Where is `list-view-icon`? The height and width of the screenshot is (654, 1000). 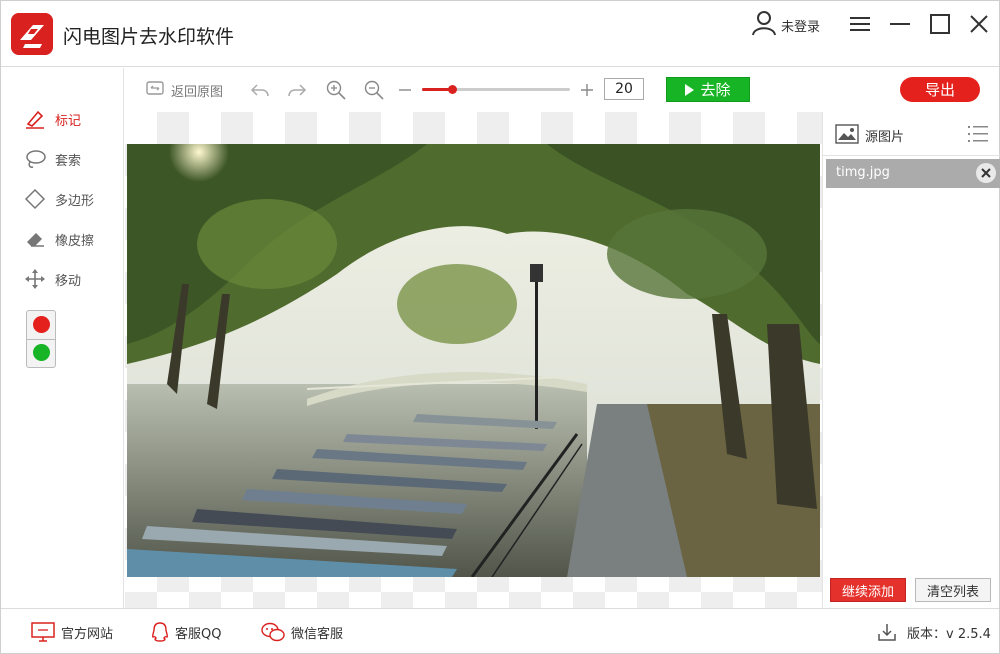
list-view-icon is located at coordinates (978, 136).